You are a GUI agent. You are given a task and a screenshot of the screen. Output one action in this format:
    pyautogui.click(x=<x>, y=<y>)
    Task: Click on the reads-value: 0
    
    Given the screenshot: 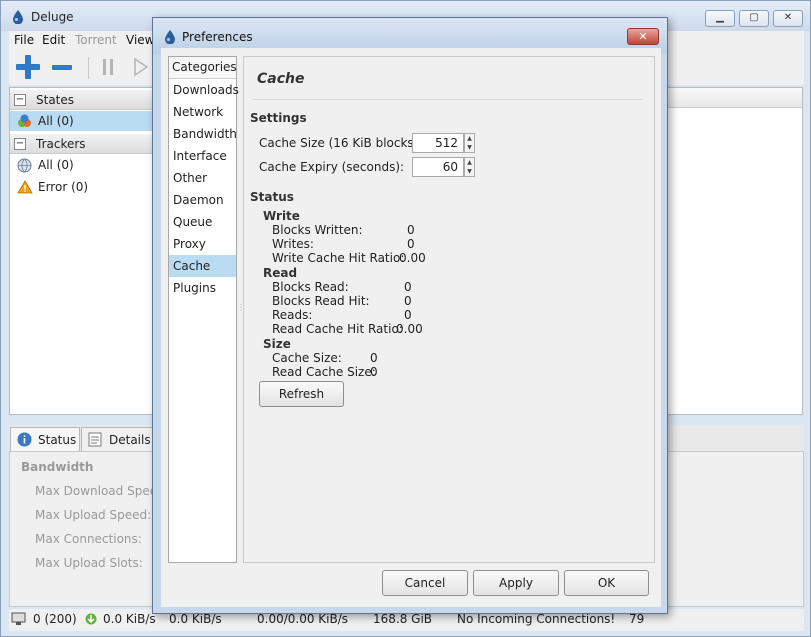 What is the action you would take?
    pyautogui.click(x=408, y=315)
    